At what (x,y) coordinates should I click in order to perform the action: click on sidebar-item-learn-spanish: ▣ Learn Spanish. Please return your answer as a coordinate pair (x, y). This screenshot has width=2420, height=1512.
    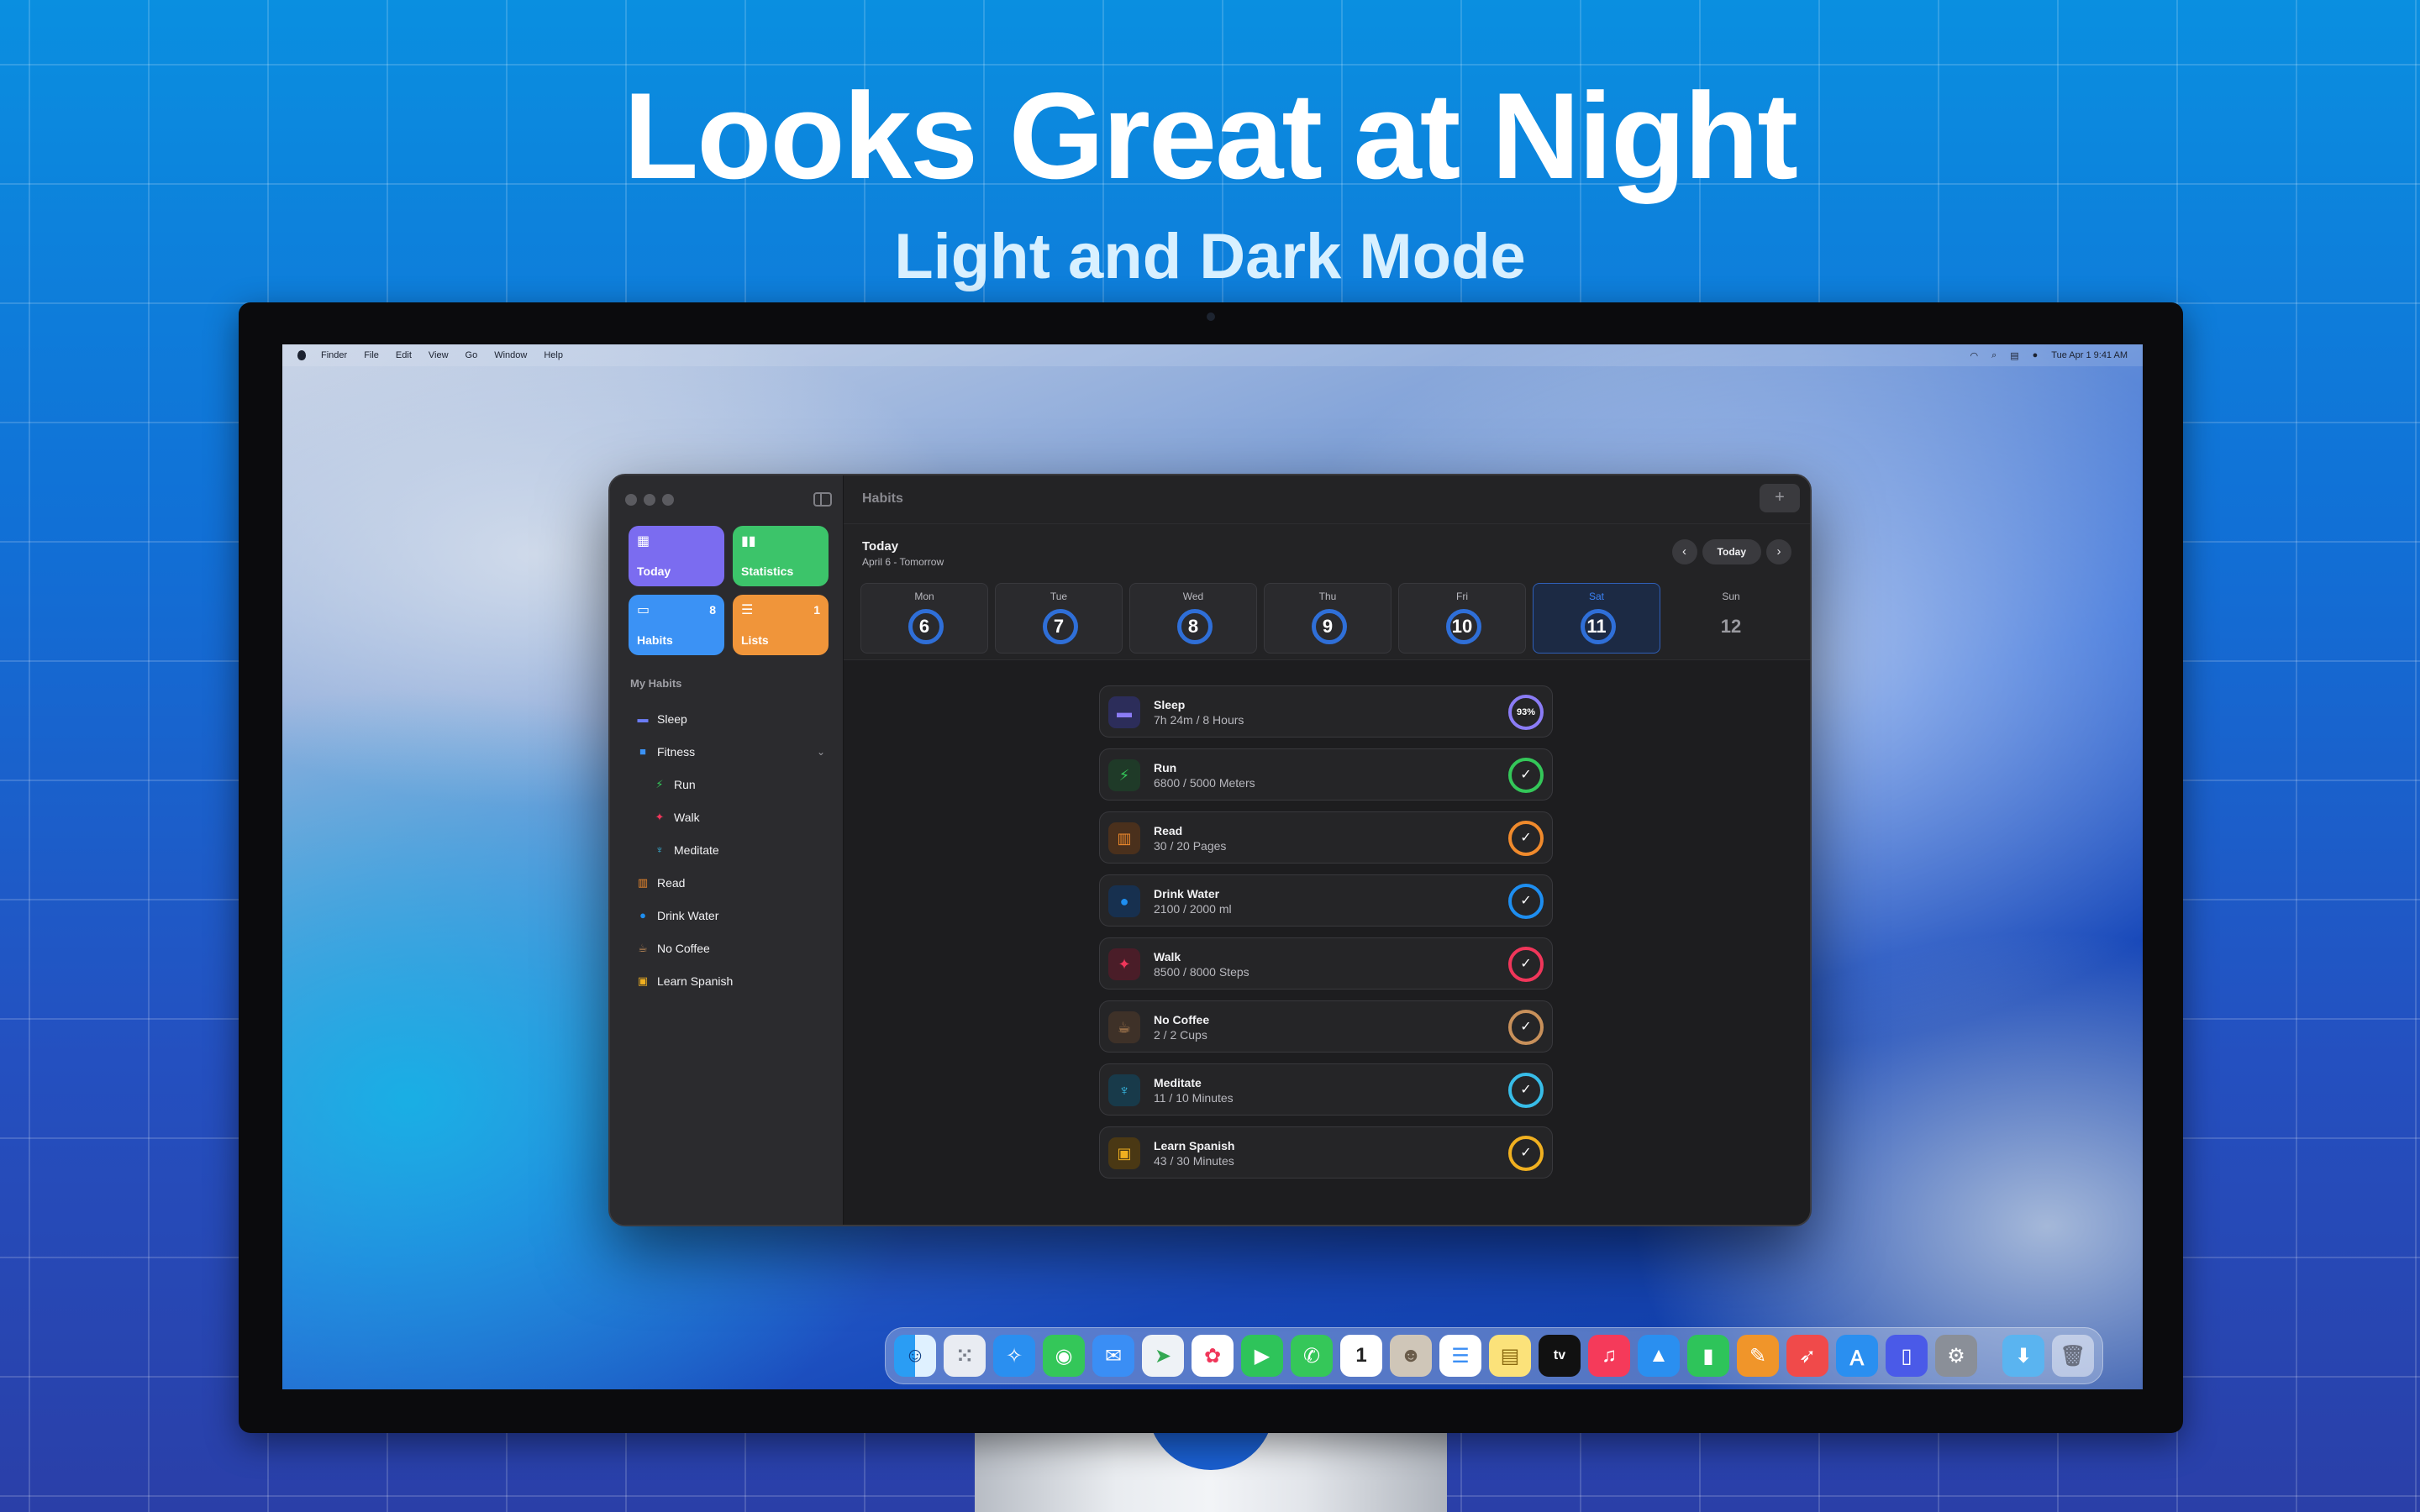
    Looking at the image, I should click on (727, 980).